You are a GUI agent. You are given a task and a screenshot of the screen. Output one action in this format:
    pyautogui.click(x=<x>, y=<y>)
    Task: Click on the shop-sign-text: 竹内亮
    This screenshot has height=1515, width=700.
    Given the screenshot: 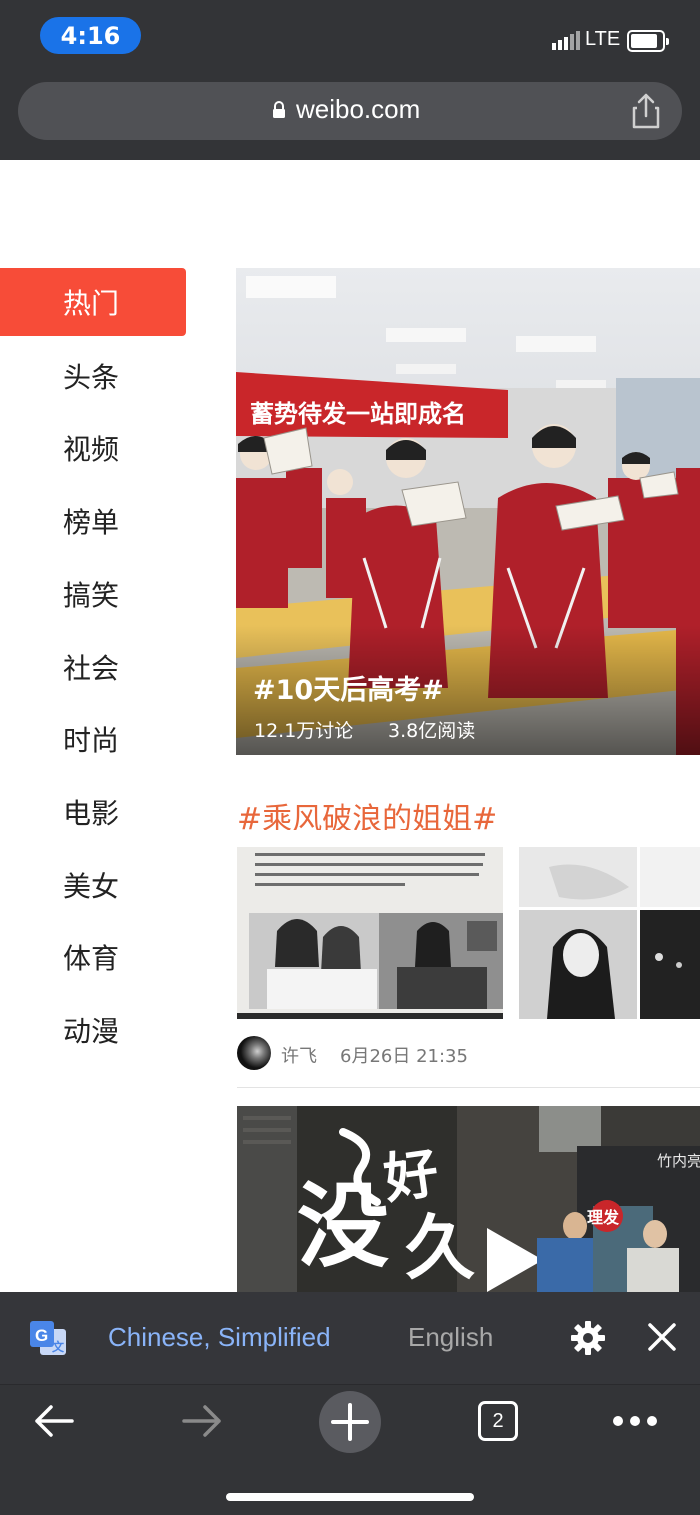 What is the action you would take?
    pyautogui.click(x=678, y=1161)
    